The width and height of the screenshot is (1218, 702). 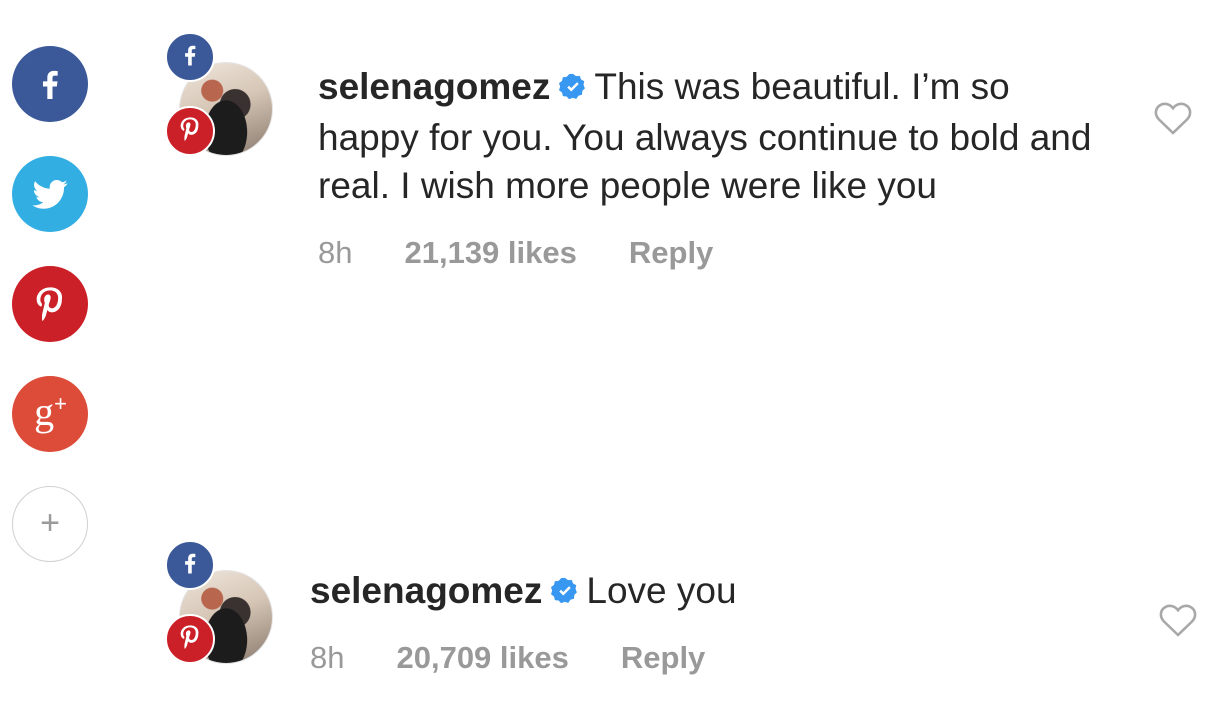 I want to click on pinterest-share-button, so click(x=50, y=304).